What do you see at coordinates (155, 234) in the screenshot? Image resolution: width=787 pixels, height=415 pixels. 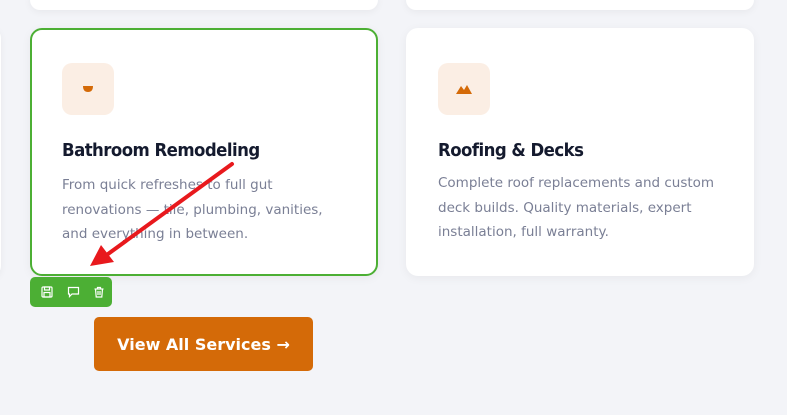 I see `description-line: and everything in between.` at bounding box center [155, 234].